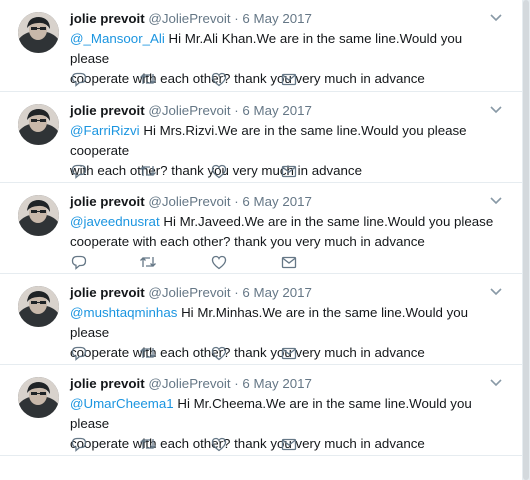  What do you see at coordinates (115, 221) in the screenshot?
I see `mention-link: @javeednusrat` at bounding box center [115, 221].